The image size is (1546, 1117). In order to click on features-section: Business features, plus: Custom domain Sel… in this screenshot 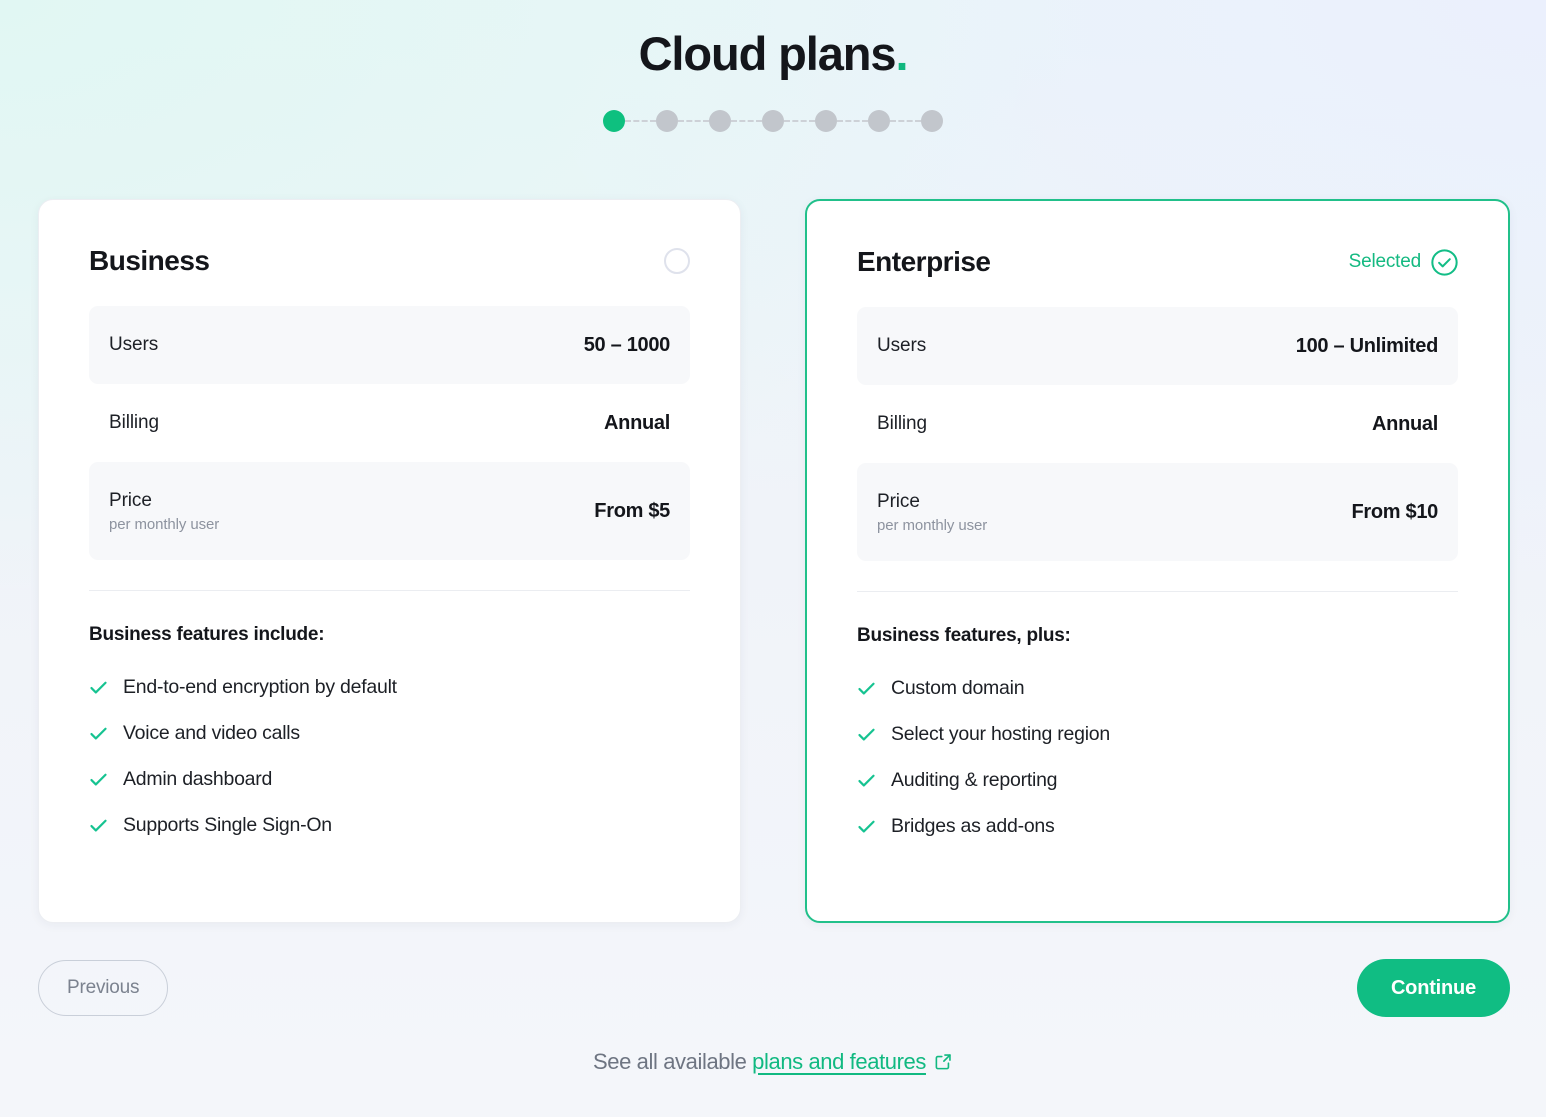, I will do `click(1157, 720)`.